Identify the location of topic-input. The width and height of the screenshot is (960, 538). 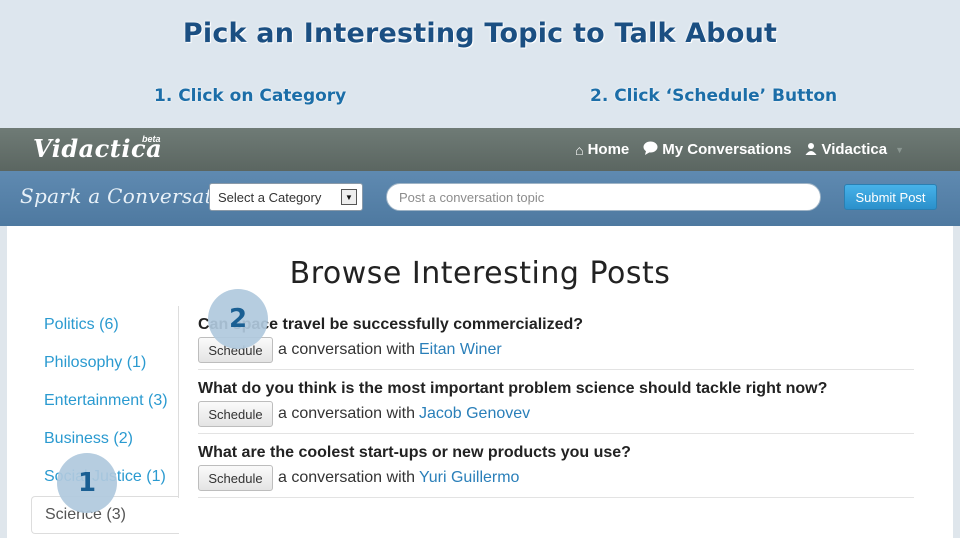
(603, 197).